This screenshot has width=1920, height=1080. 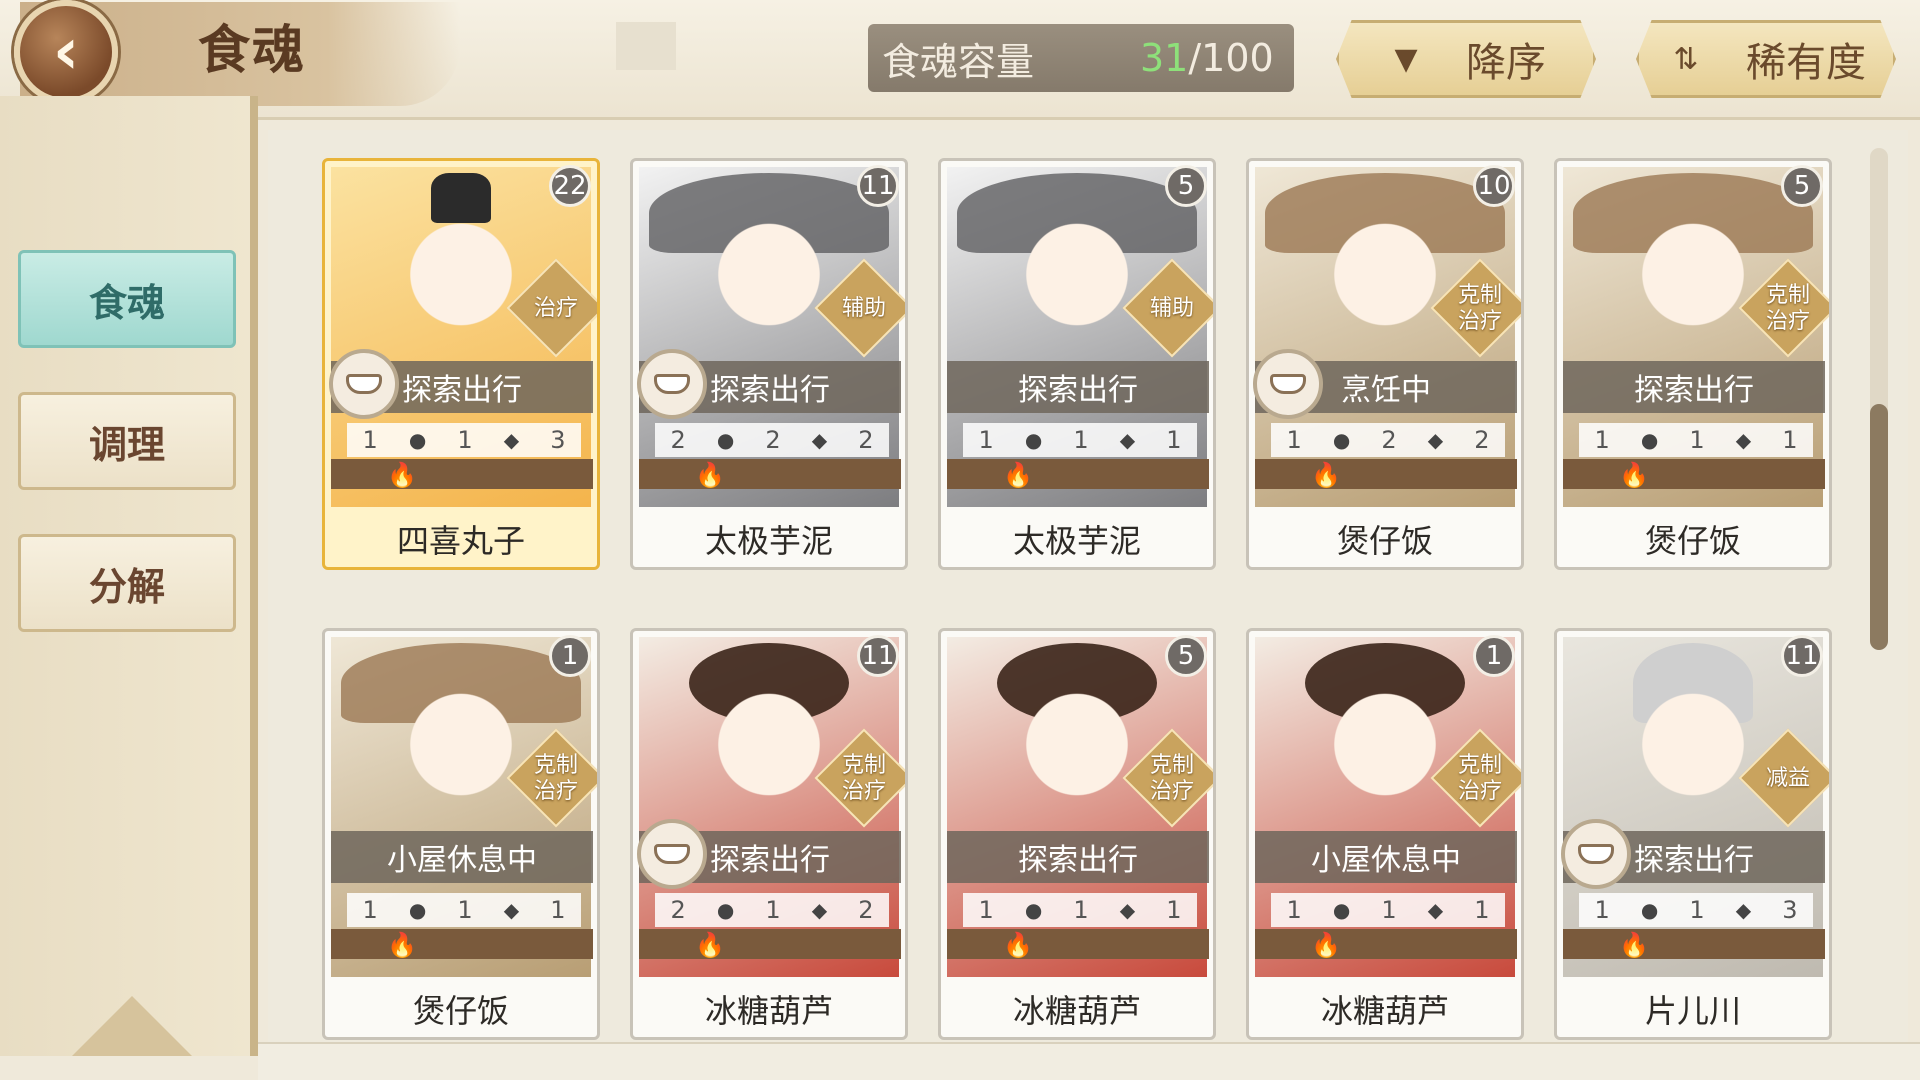 What do you see at coordinates (646, 46) in the screenshot?
I see `placeholder-square` at bounding box center [646, 46].